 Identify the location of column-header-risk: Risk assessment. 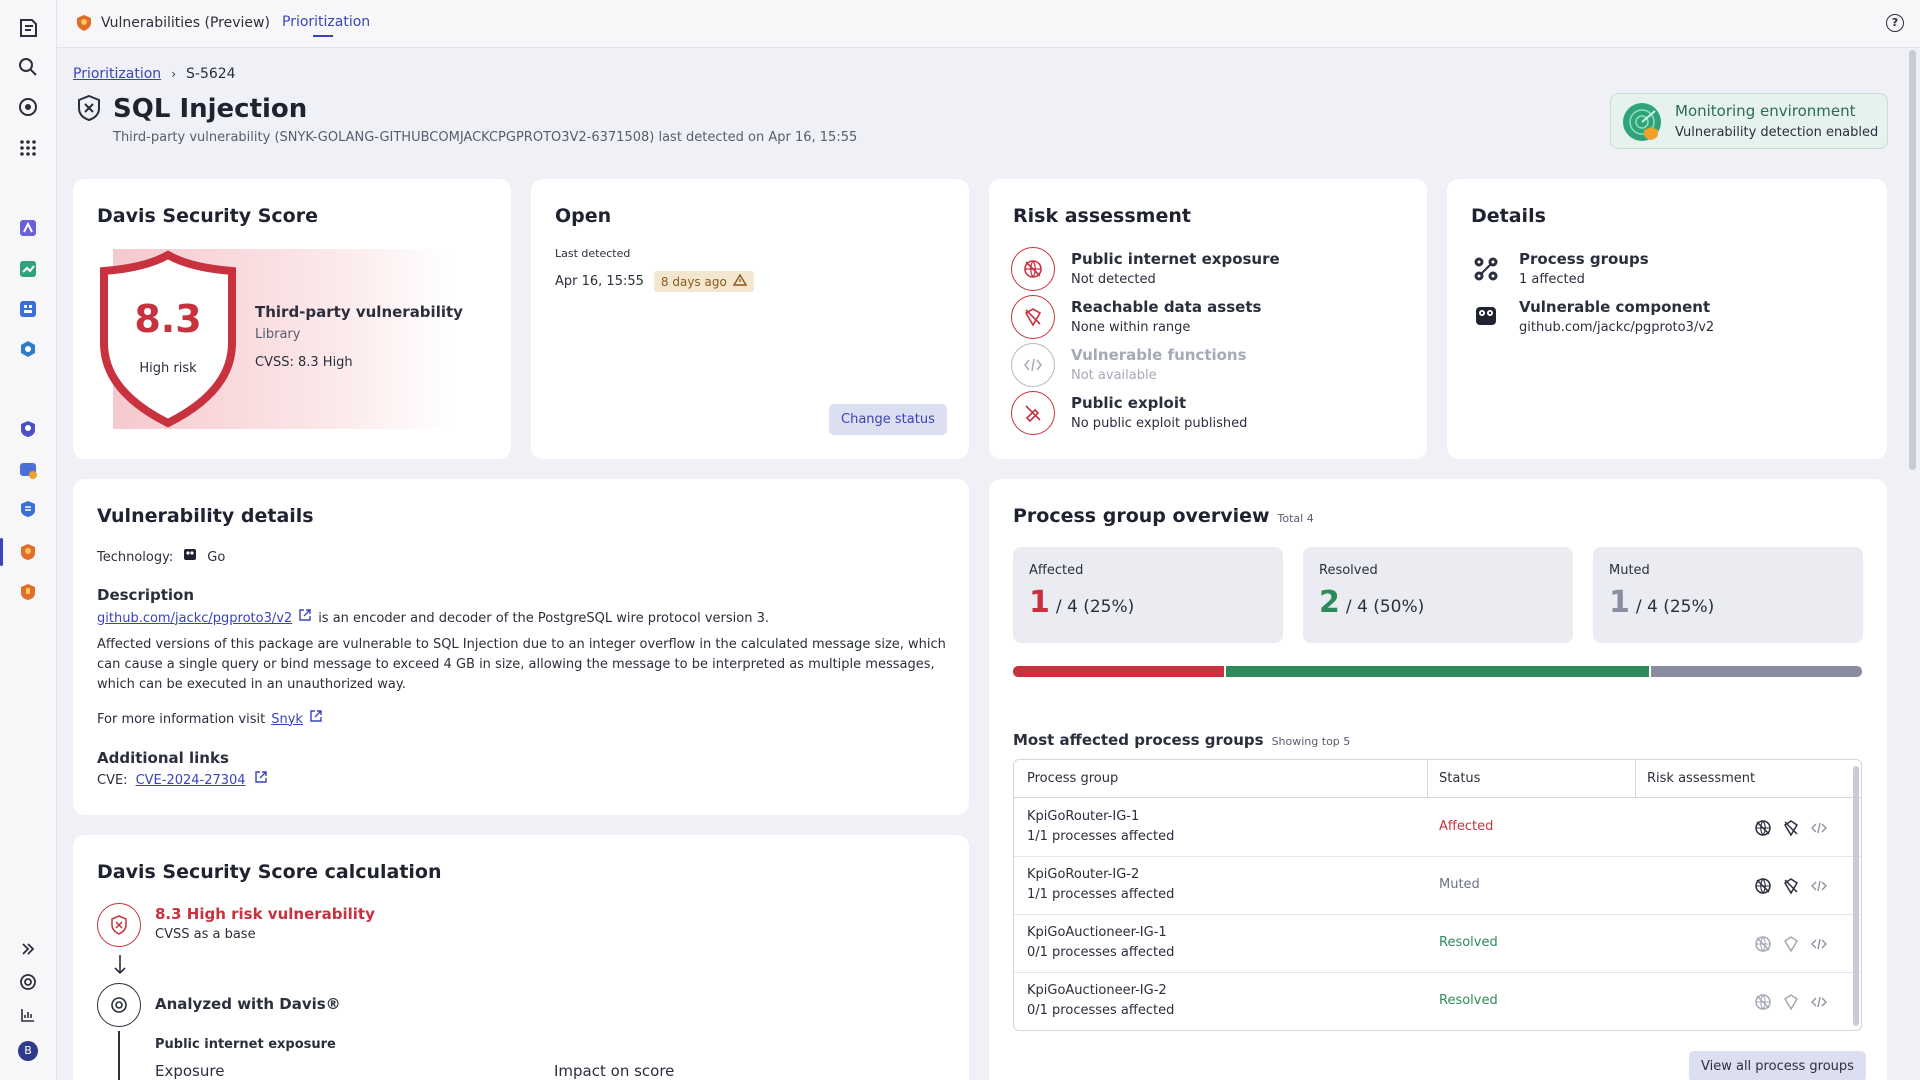
(1701, 778).